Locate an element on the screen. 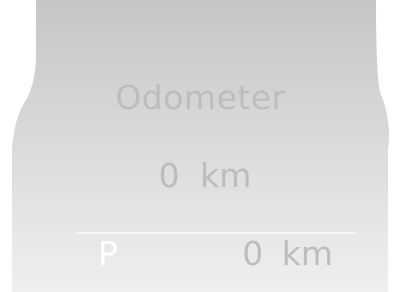  odometer-title: Odometer is located at coordinates (200, 97).